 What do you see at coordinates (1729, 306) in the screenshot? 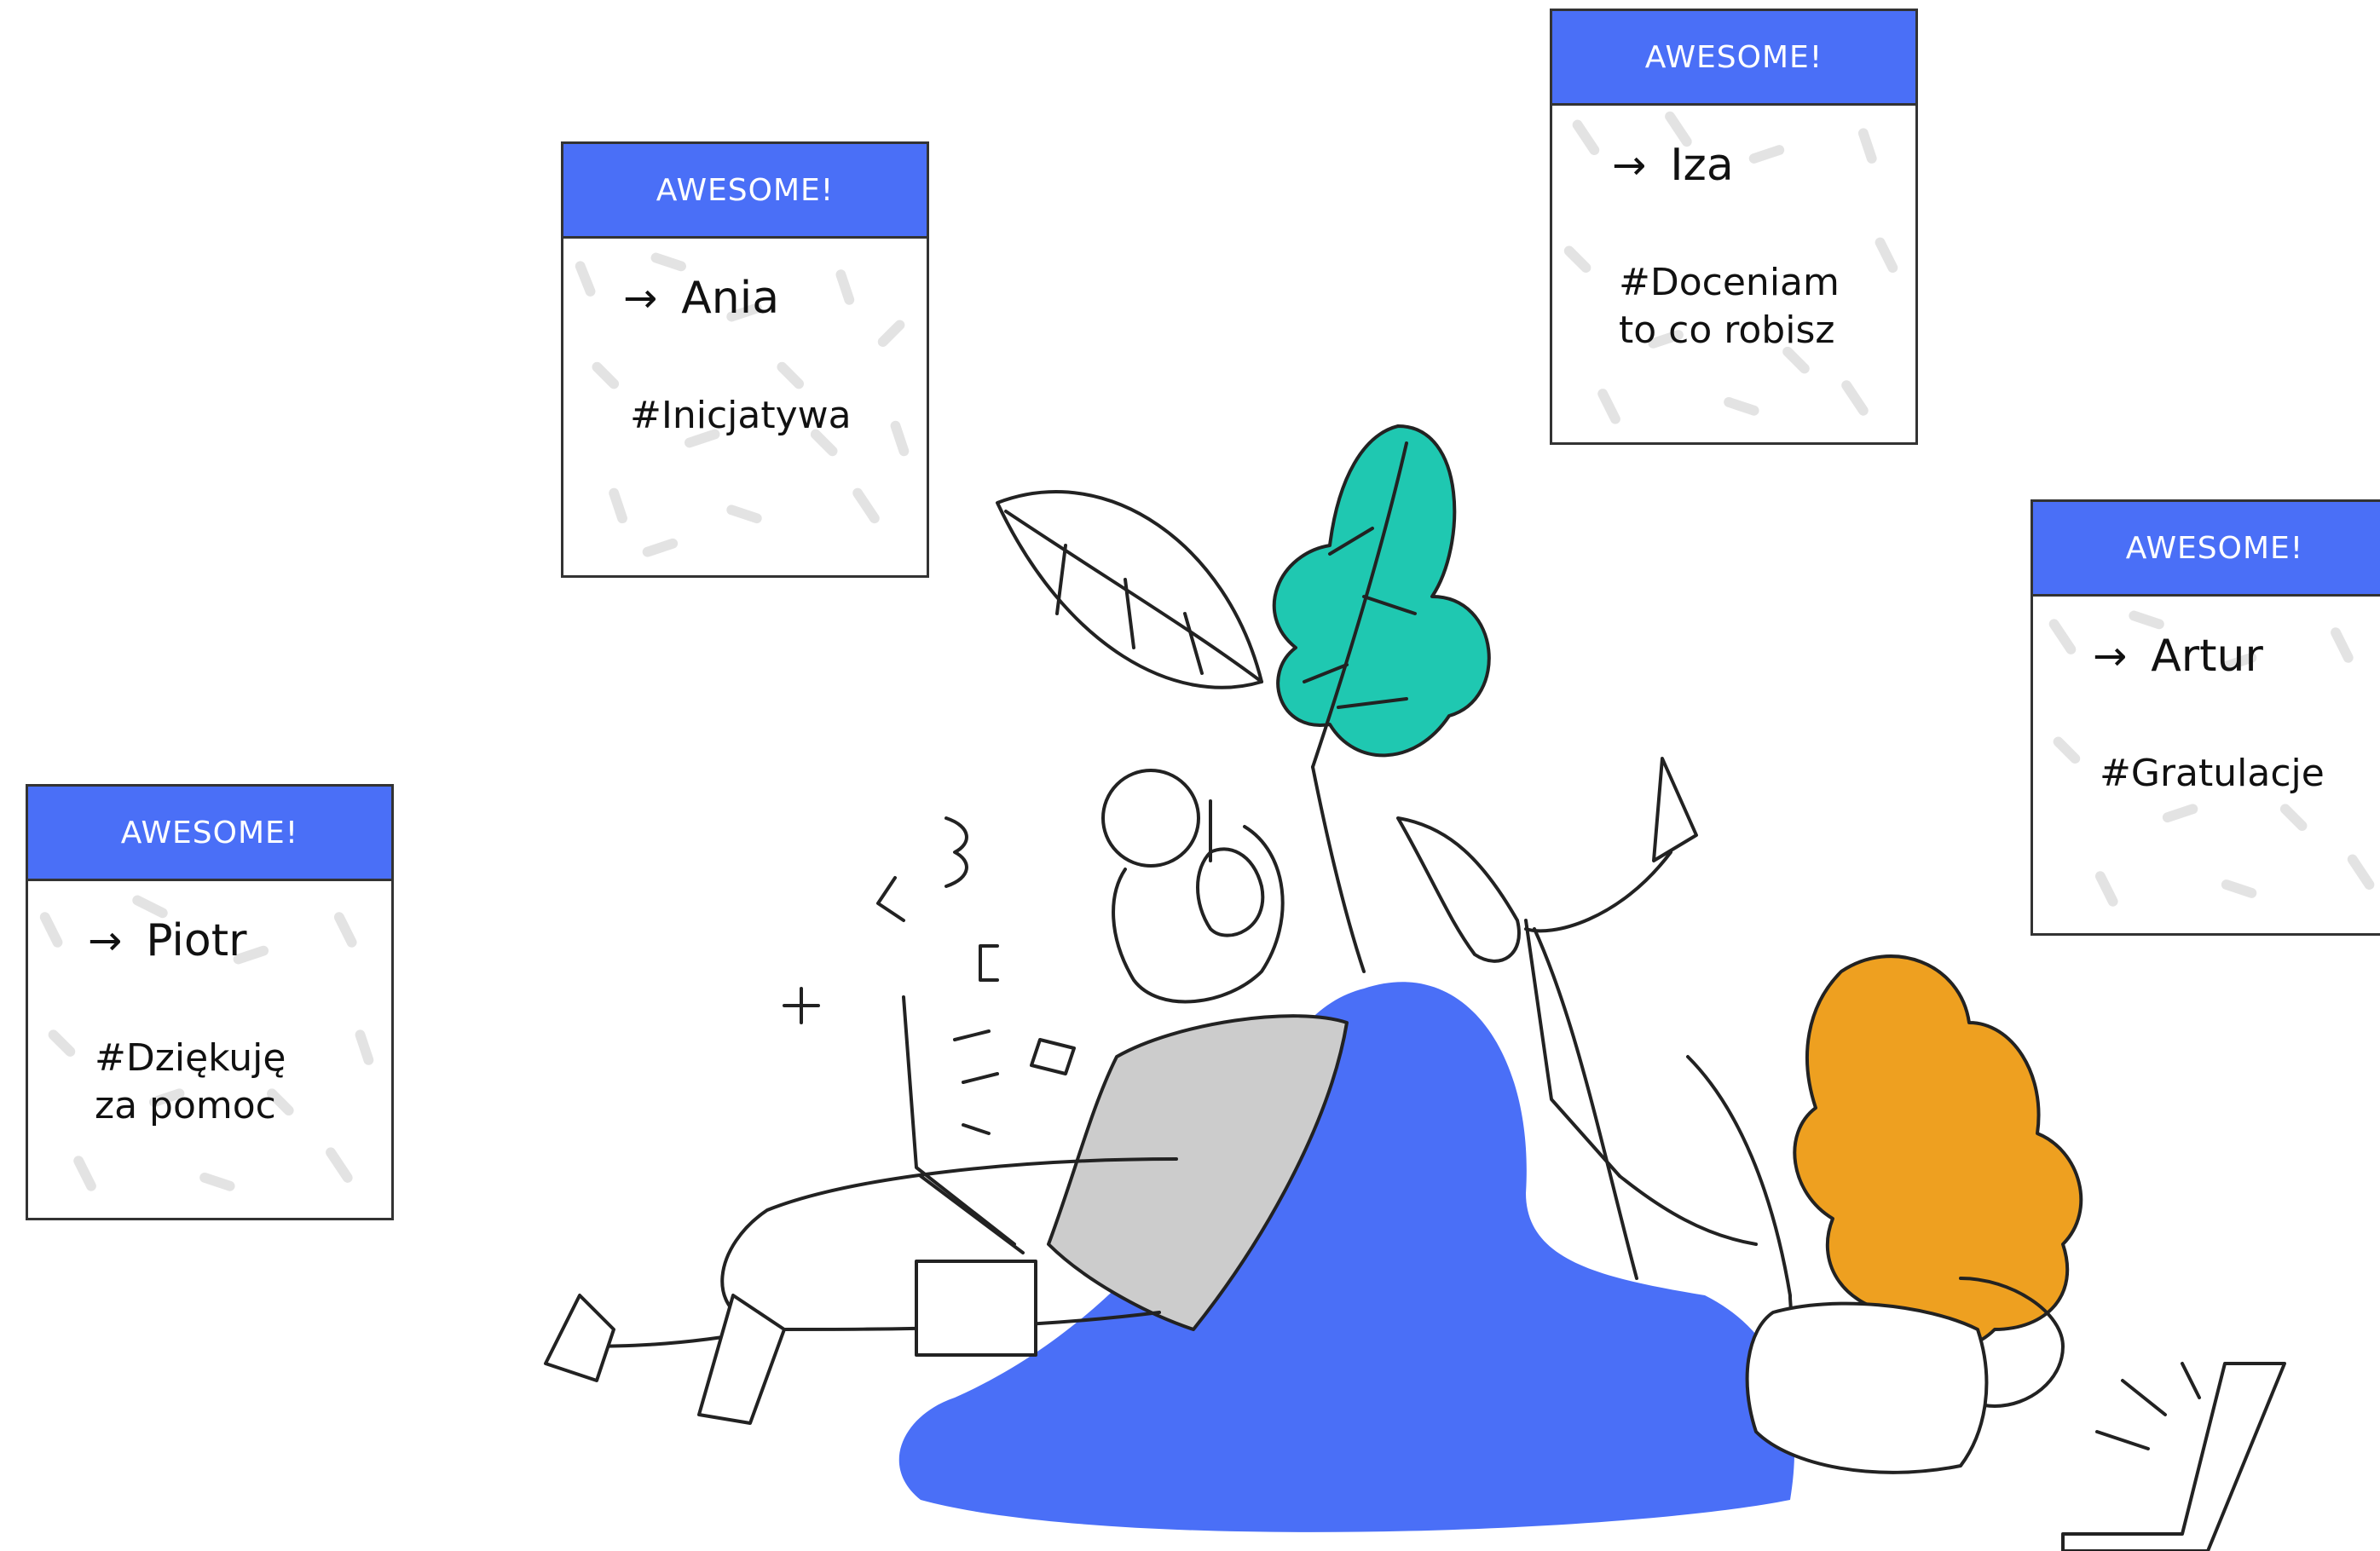
I see `card-hashtag: #Doceniam to co robisz` at bounding box center [1729, 306].